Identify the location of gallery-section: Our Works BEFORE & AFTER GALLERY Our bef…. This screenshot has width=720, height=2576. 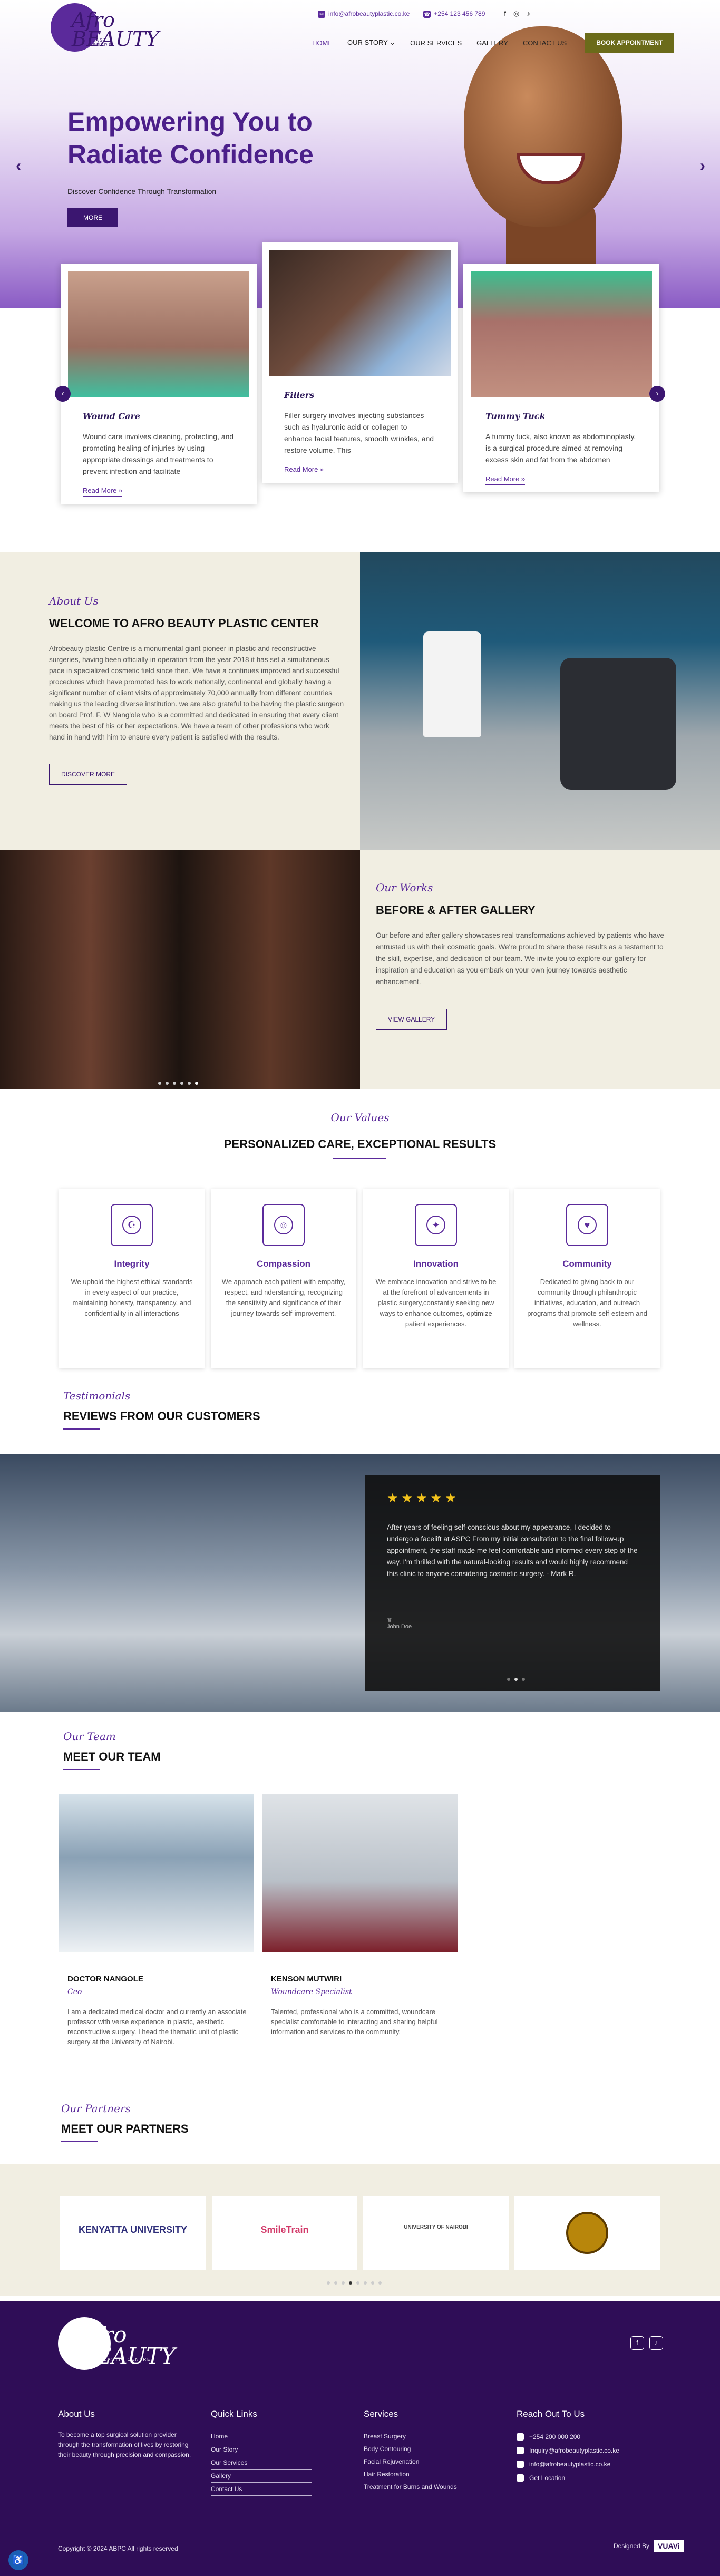
(360, 969).